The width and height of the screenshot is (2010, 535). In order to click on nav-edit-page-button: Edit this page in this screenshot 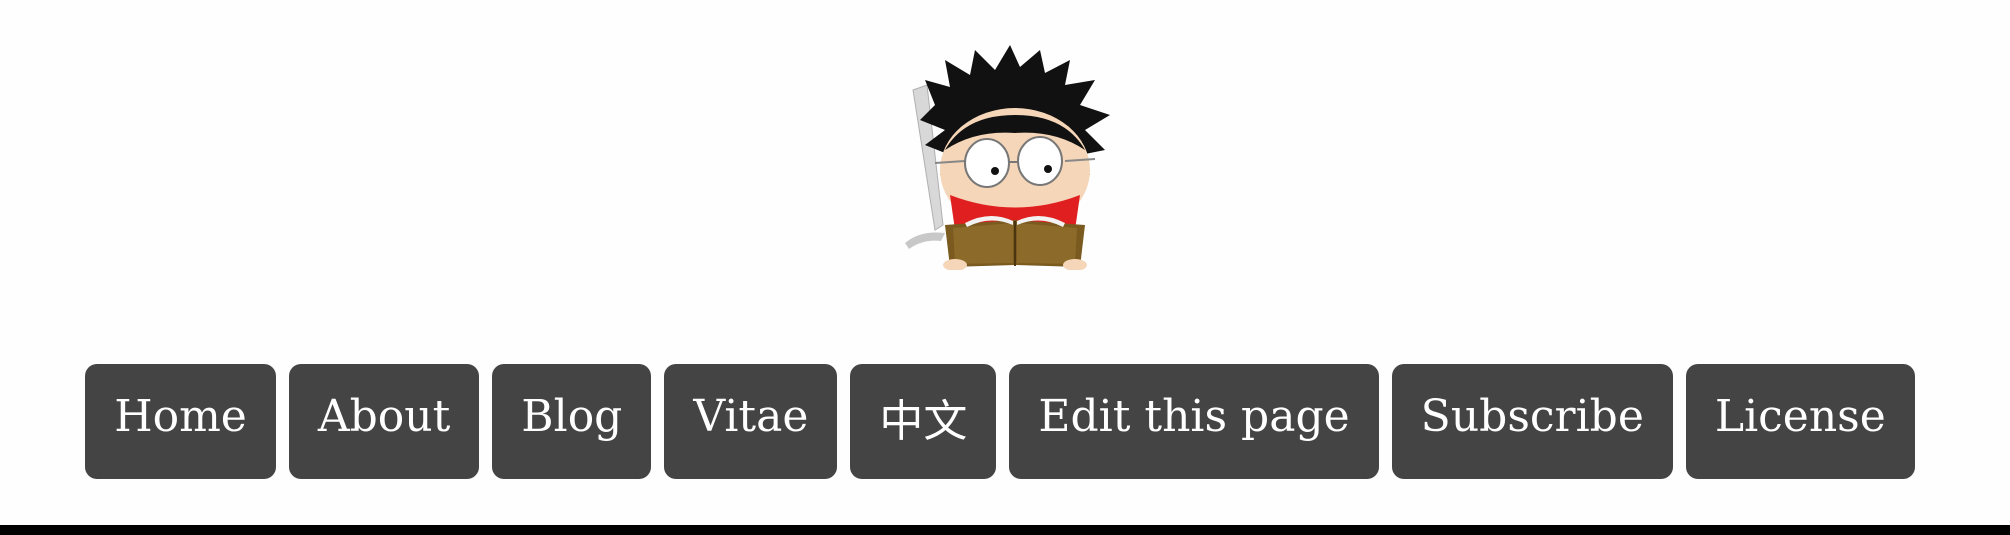, I will do `click(1194, 421)`.